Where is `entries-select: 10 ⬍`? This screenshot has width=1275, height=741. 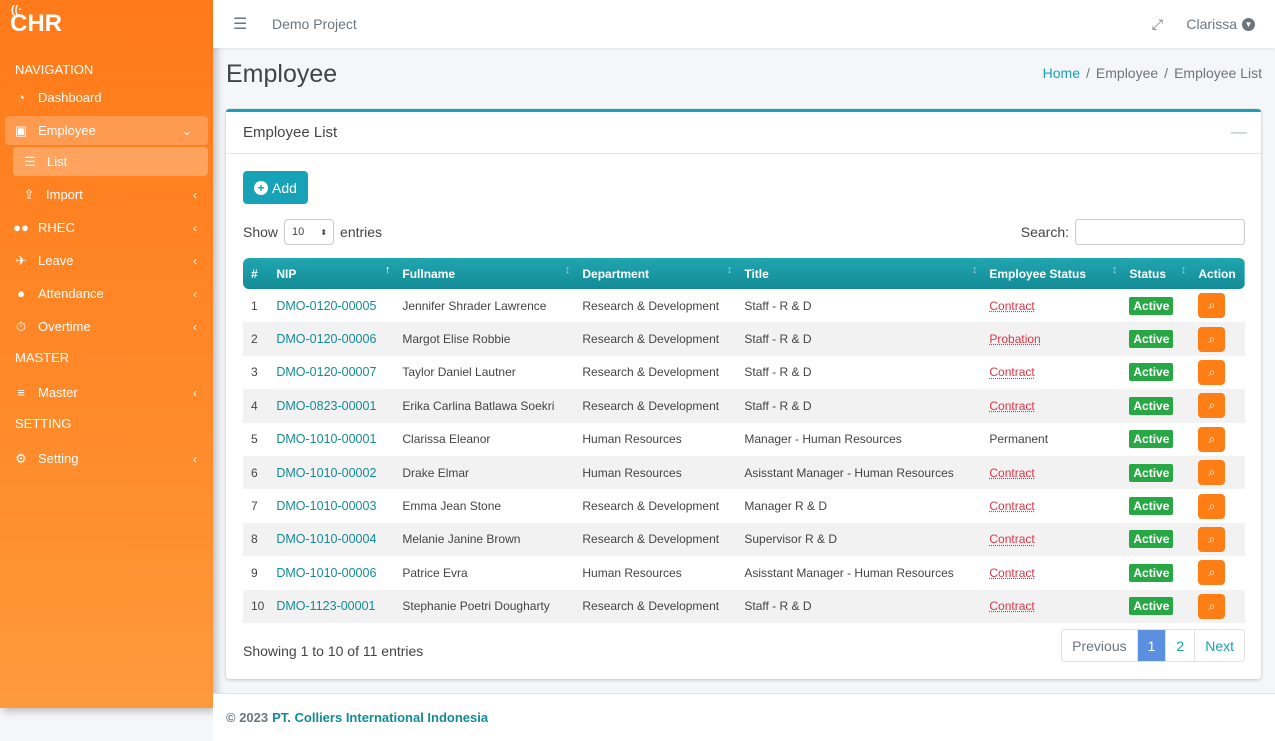 entries-select: 10 ⬍ is located at coordinates (309, 232).